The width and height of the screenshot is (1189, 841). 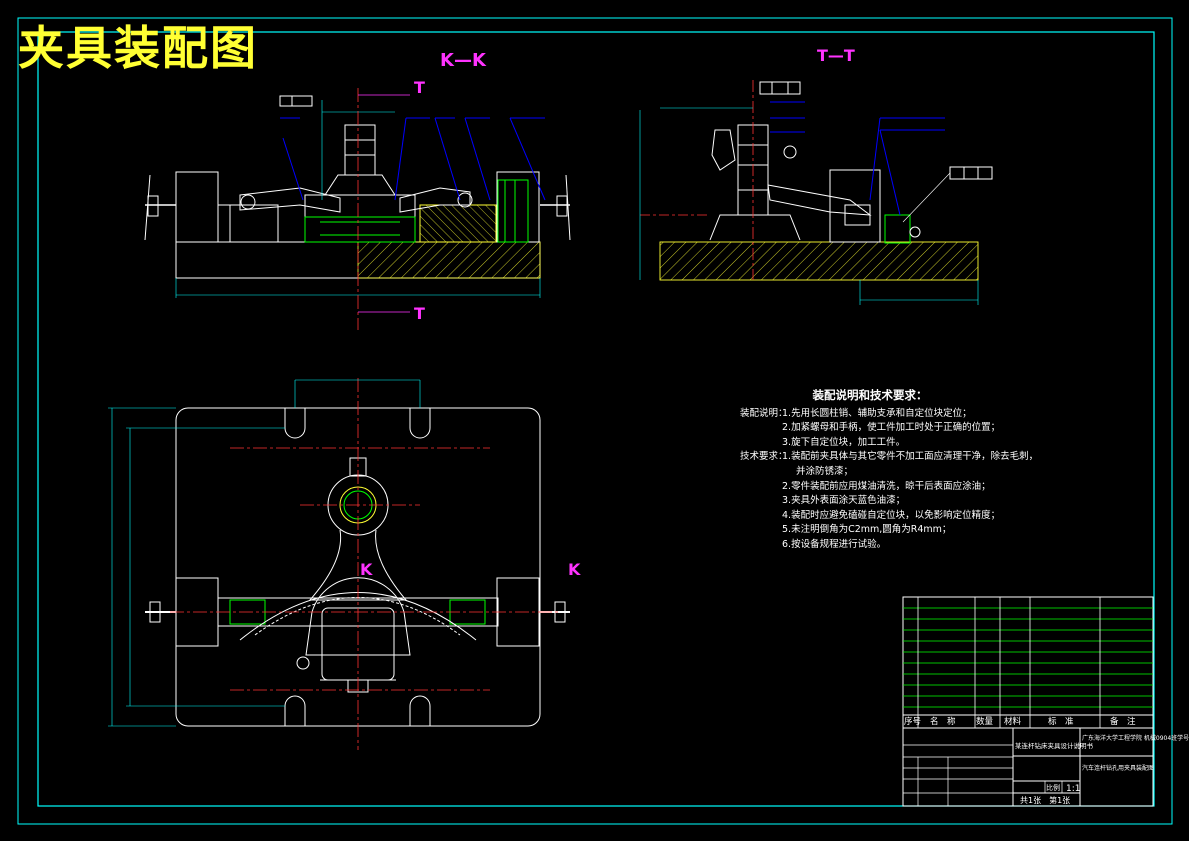 I want to click on bom-header-no: 序号, so click(x=912, y=721).